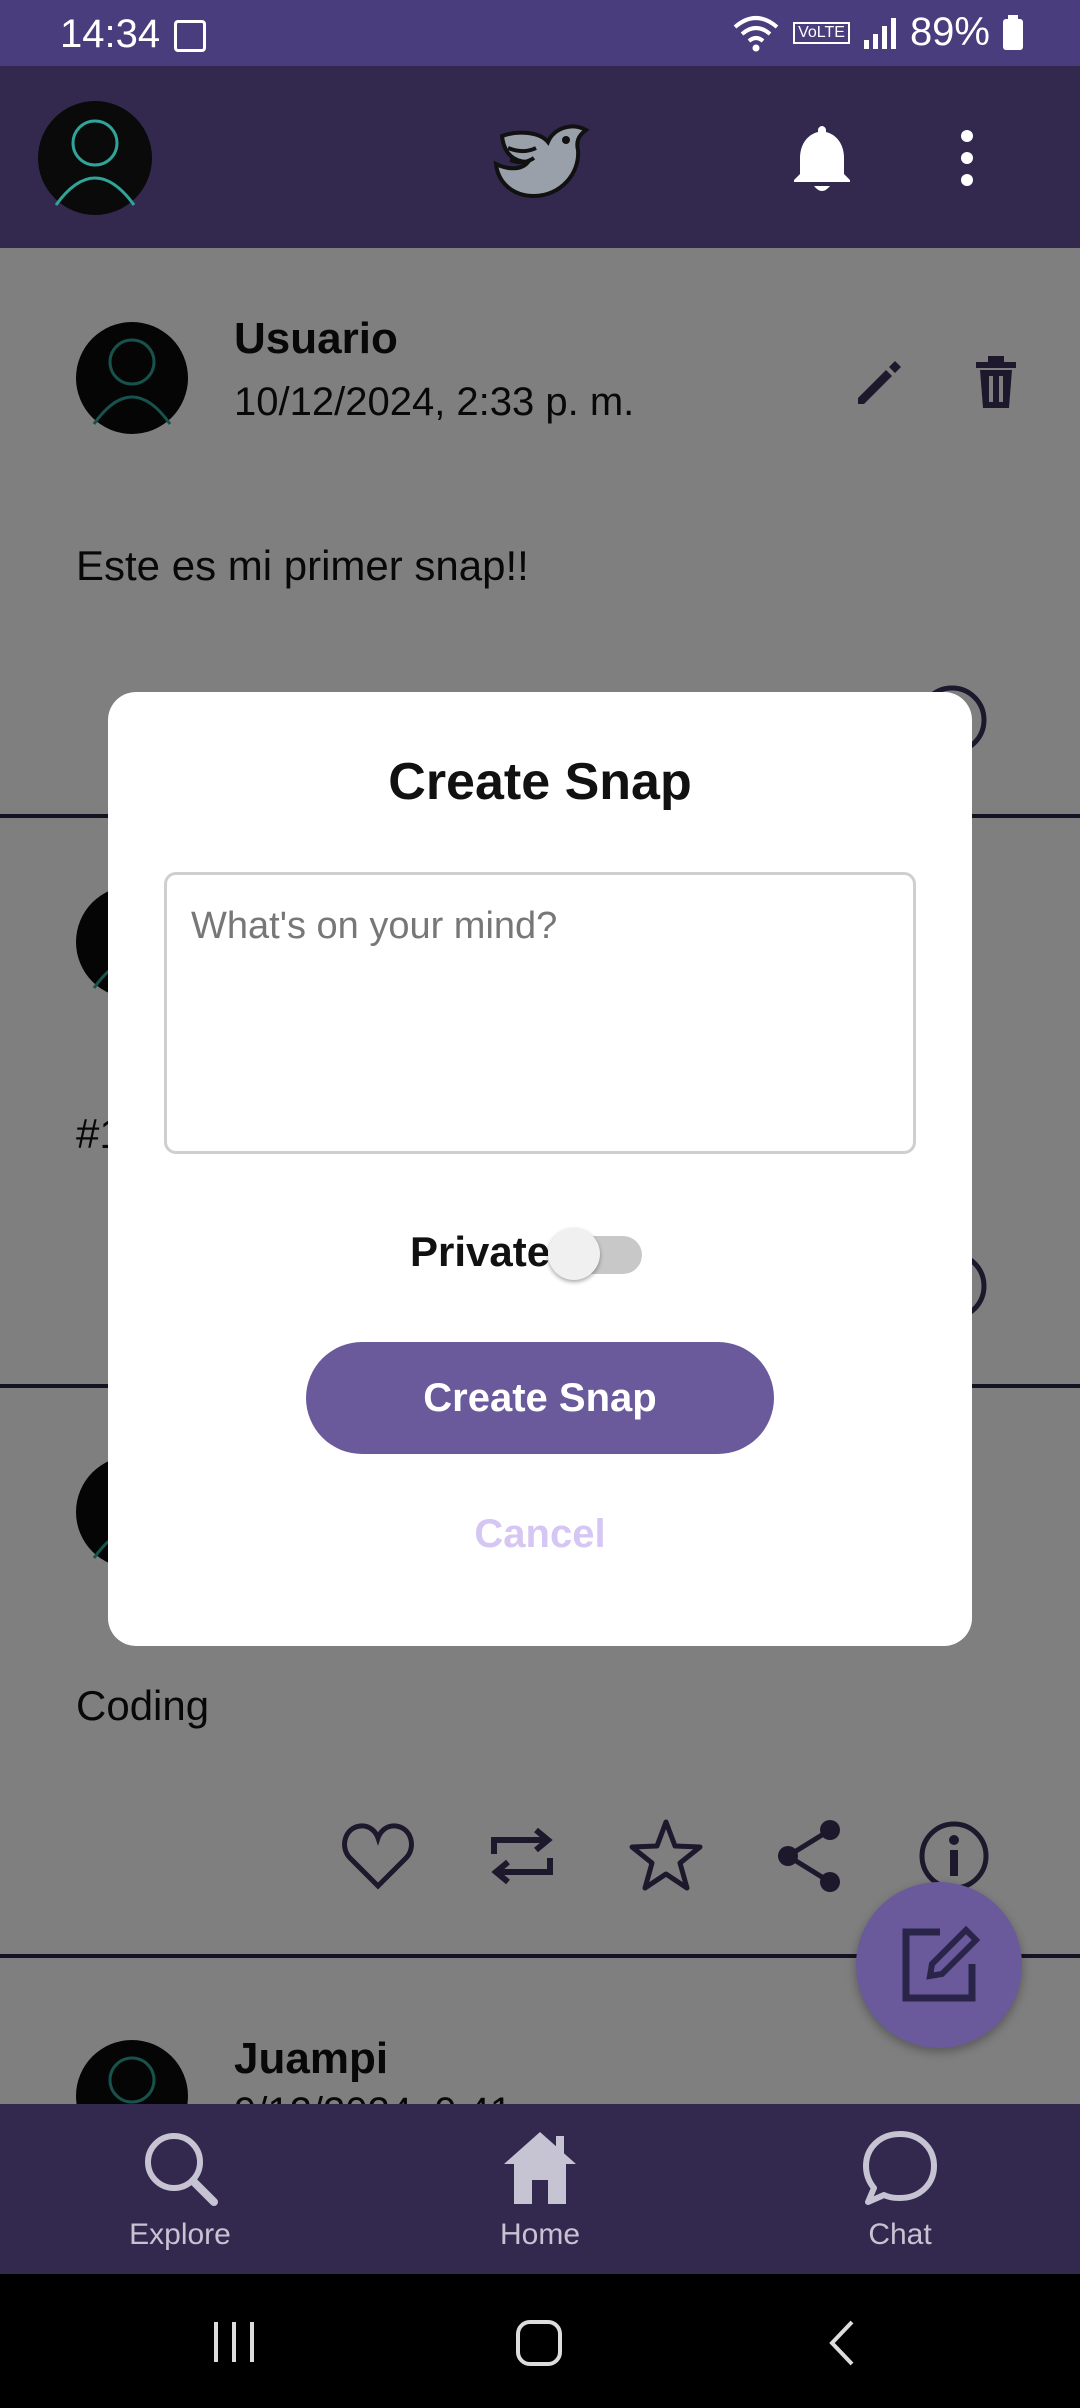 This screenshot has height=2408, width=1080. What do you see at coordinates (540, 1013) in the screenshot?
I see `snap-text-input` at bounding box center [540, 1013].